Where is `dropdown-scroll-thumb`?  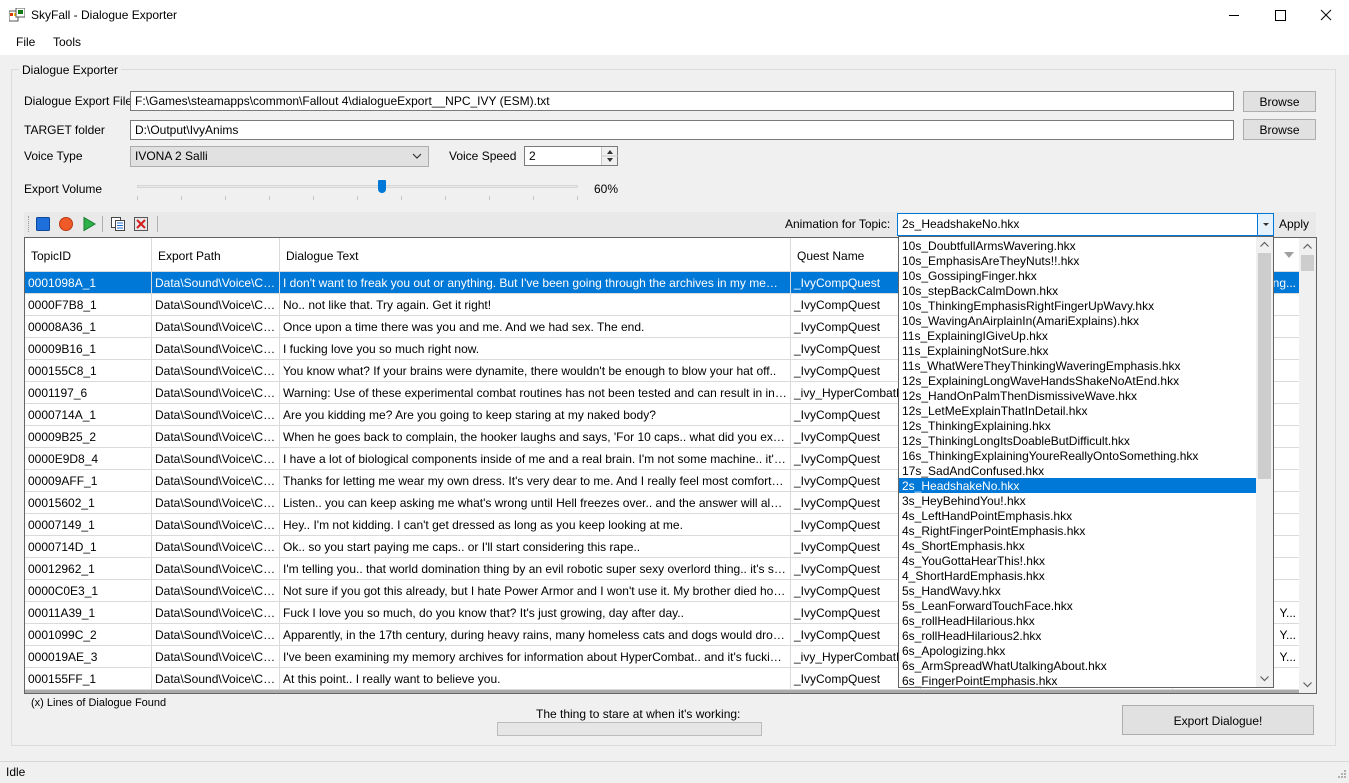 dropdown-scroll-thumb is located at coordinates (1264, 366).